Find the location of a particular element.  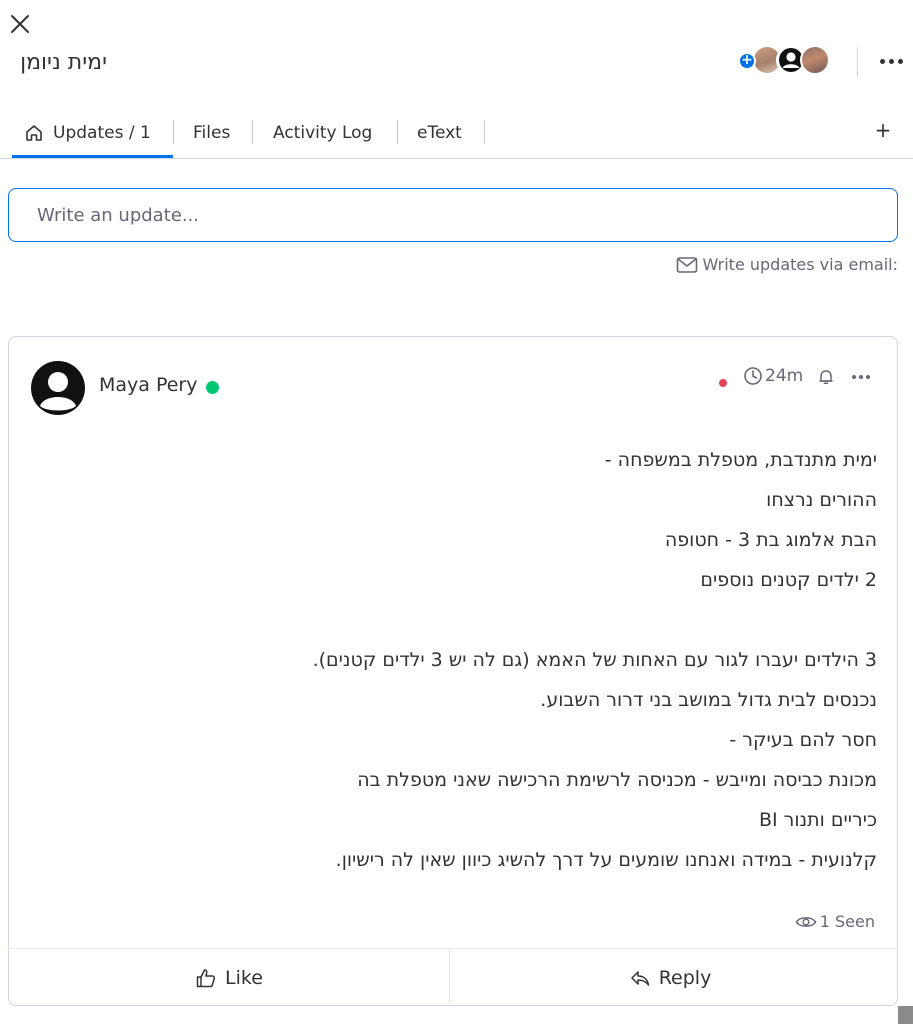

notification-bell-button is located at coordinates (826, 377).